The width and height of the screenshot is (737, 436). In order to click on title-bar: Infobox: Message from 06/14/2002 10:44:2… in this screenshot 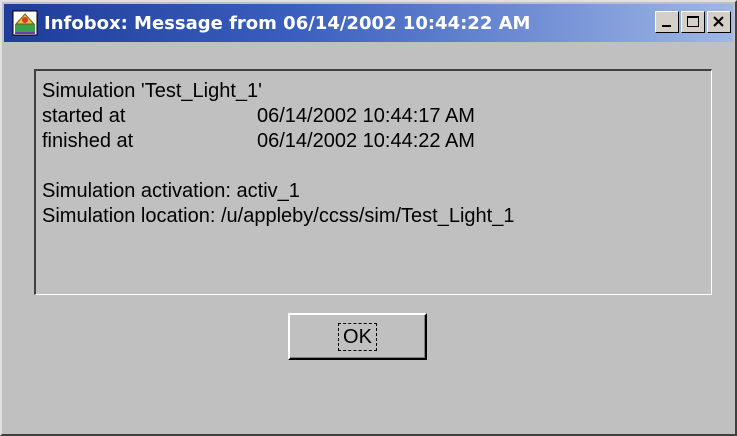, I will do `click(368, 23)`.